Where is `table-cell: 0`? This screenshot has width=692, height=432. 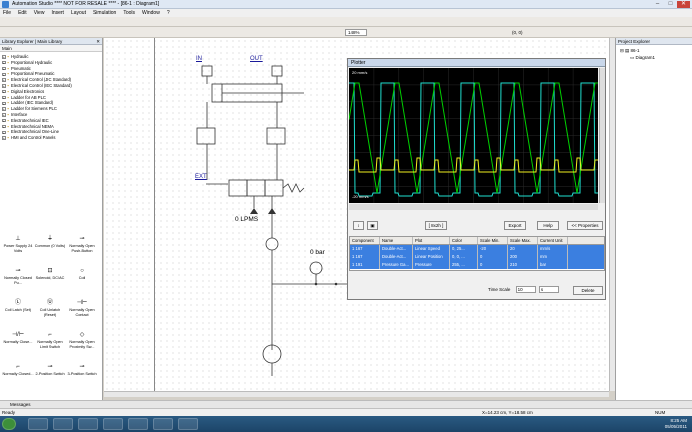 table-cell: 0 is located at coordinates (493, 265).